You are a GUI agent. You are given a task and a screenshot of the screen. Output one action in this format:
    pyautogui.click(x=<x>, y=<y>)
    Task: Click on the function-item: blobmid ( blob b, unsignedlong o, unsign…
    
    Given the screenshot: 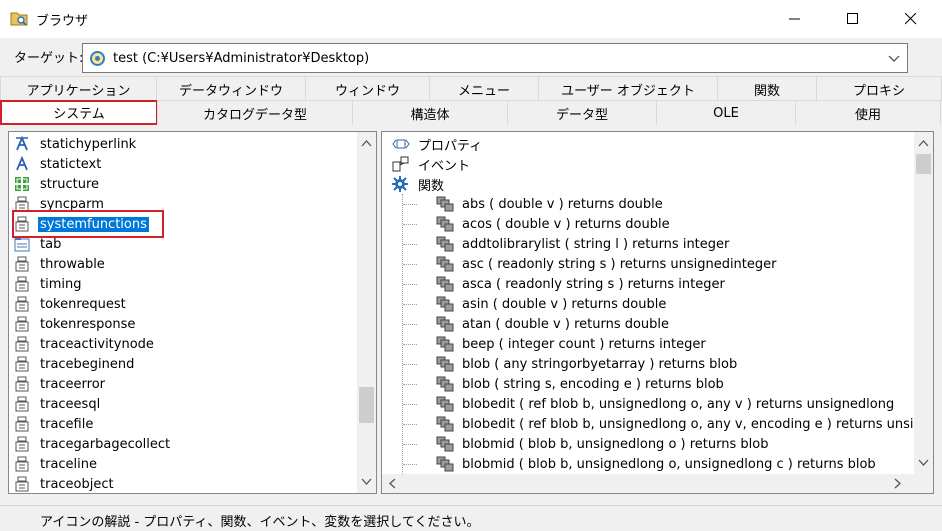 What is the action you would take?
    pyautogui.click(x=656, y=464)
    